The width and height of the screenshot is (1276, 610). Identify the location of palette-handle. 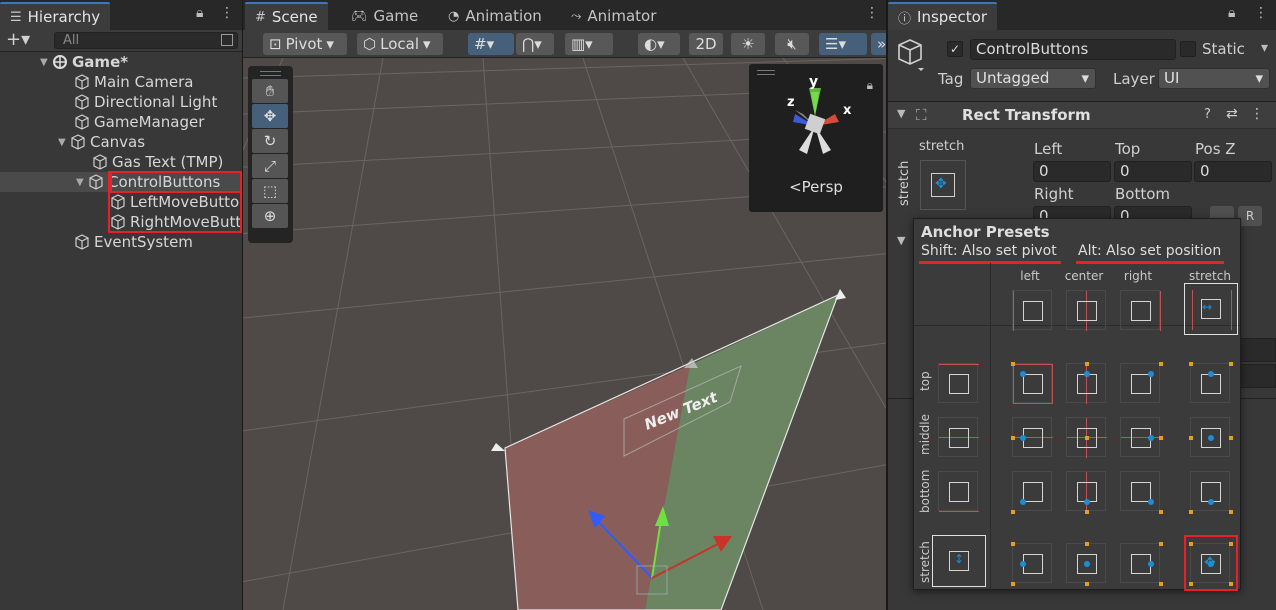
(270, 73).